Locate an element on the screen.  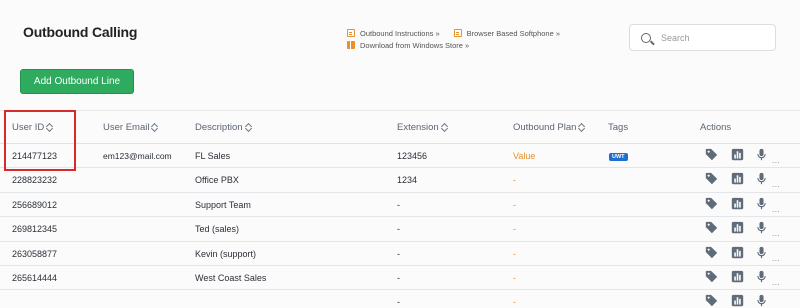
windows-store-label: Download from Windows Store » is located at coordinates (415, 45).